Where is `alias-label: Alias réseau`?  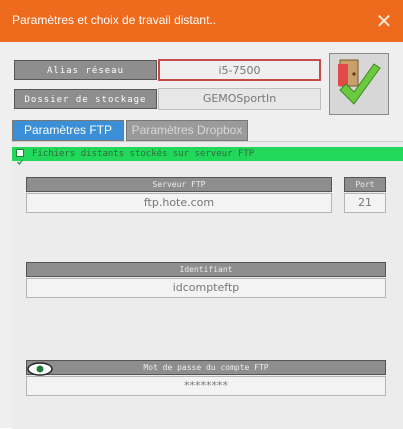 alias-label: Alias réseau is located at coordinates (85, 70).